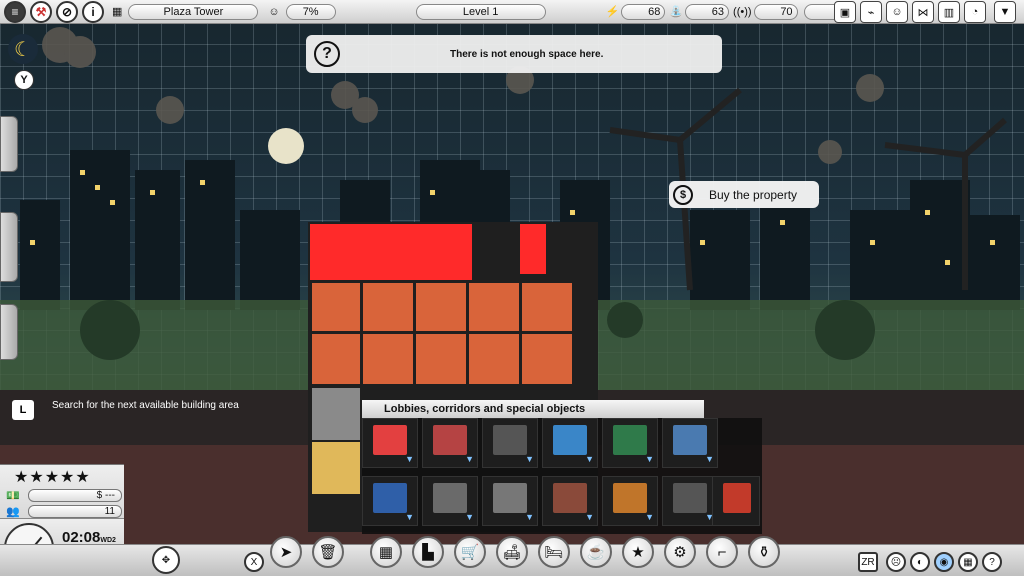  I want to click on l-key: L, so click(23, 410).